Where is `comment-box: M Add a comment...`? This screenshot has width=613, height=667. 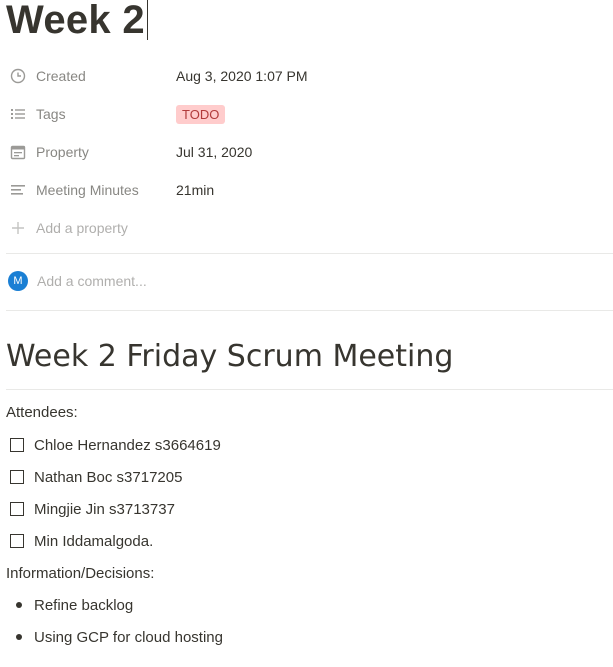
comment-box: M Add a comment... is located at coordinates (77, 281).